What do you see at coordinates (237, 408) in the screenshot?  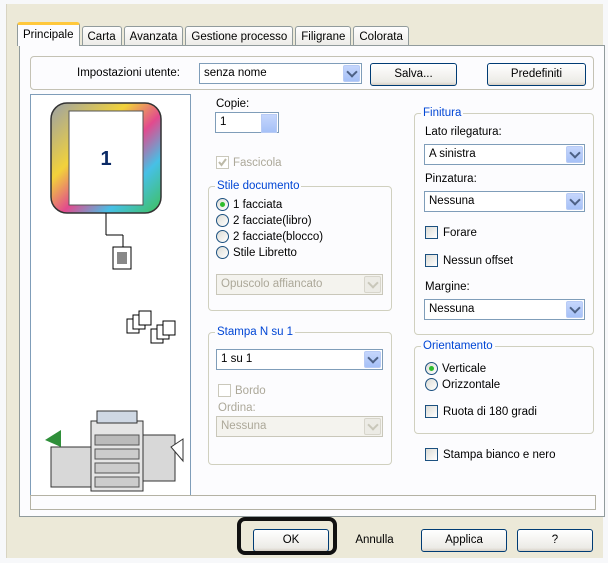 I see `order-label: Ordina:` at bounding box center [237, 408].